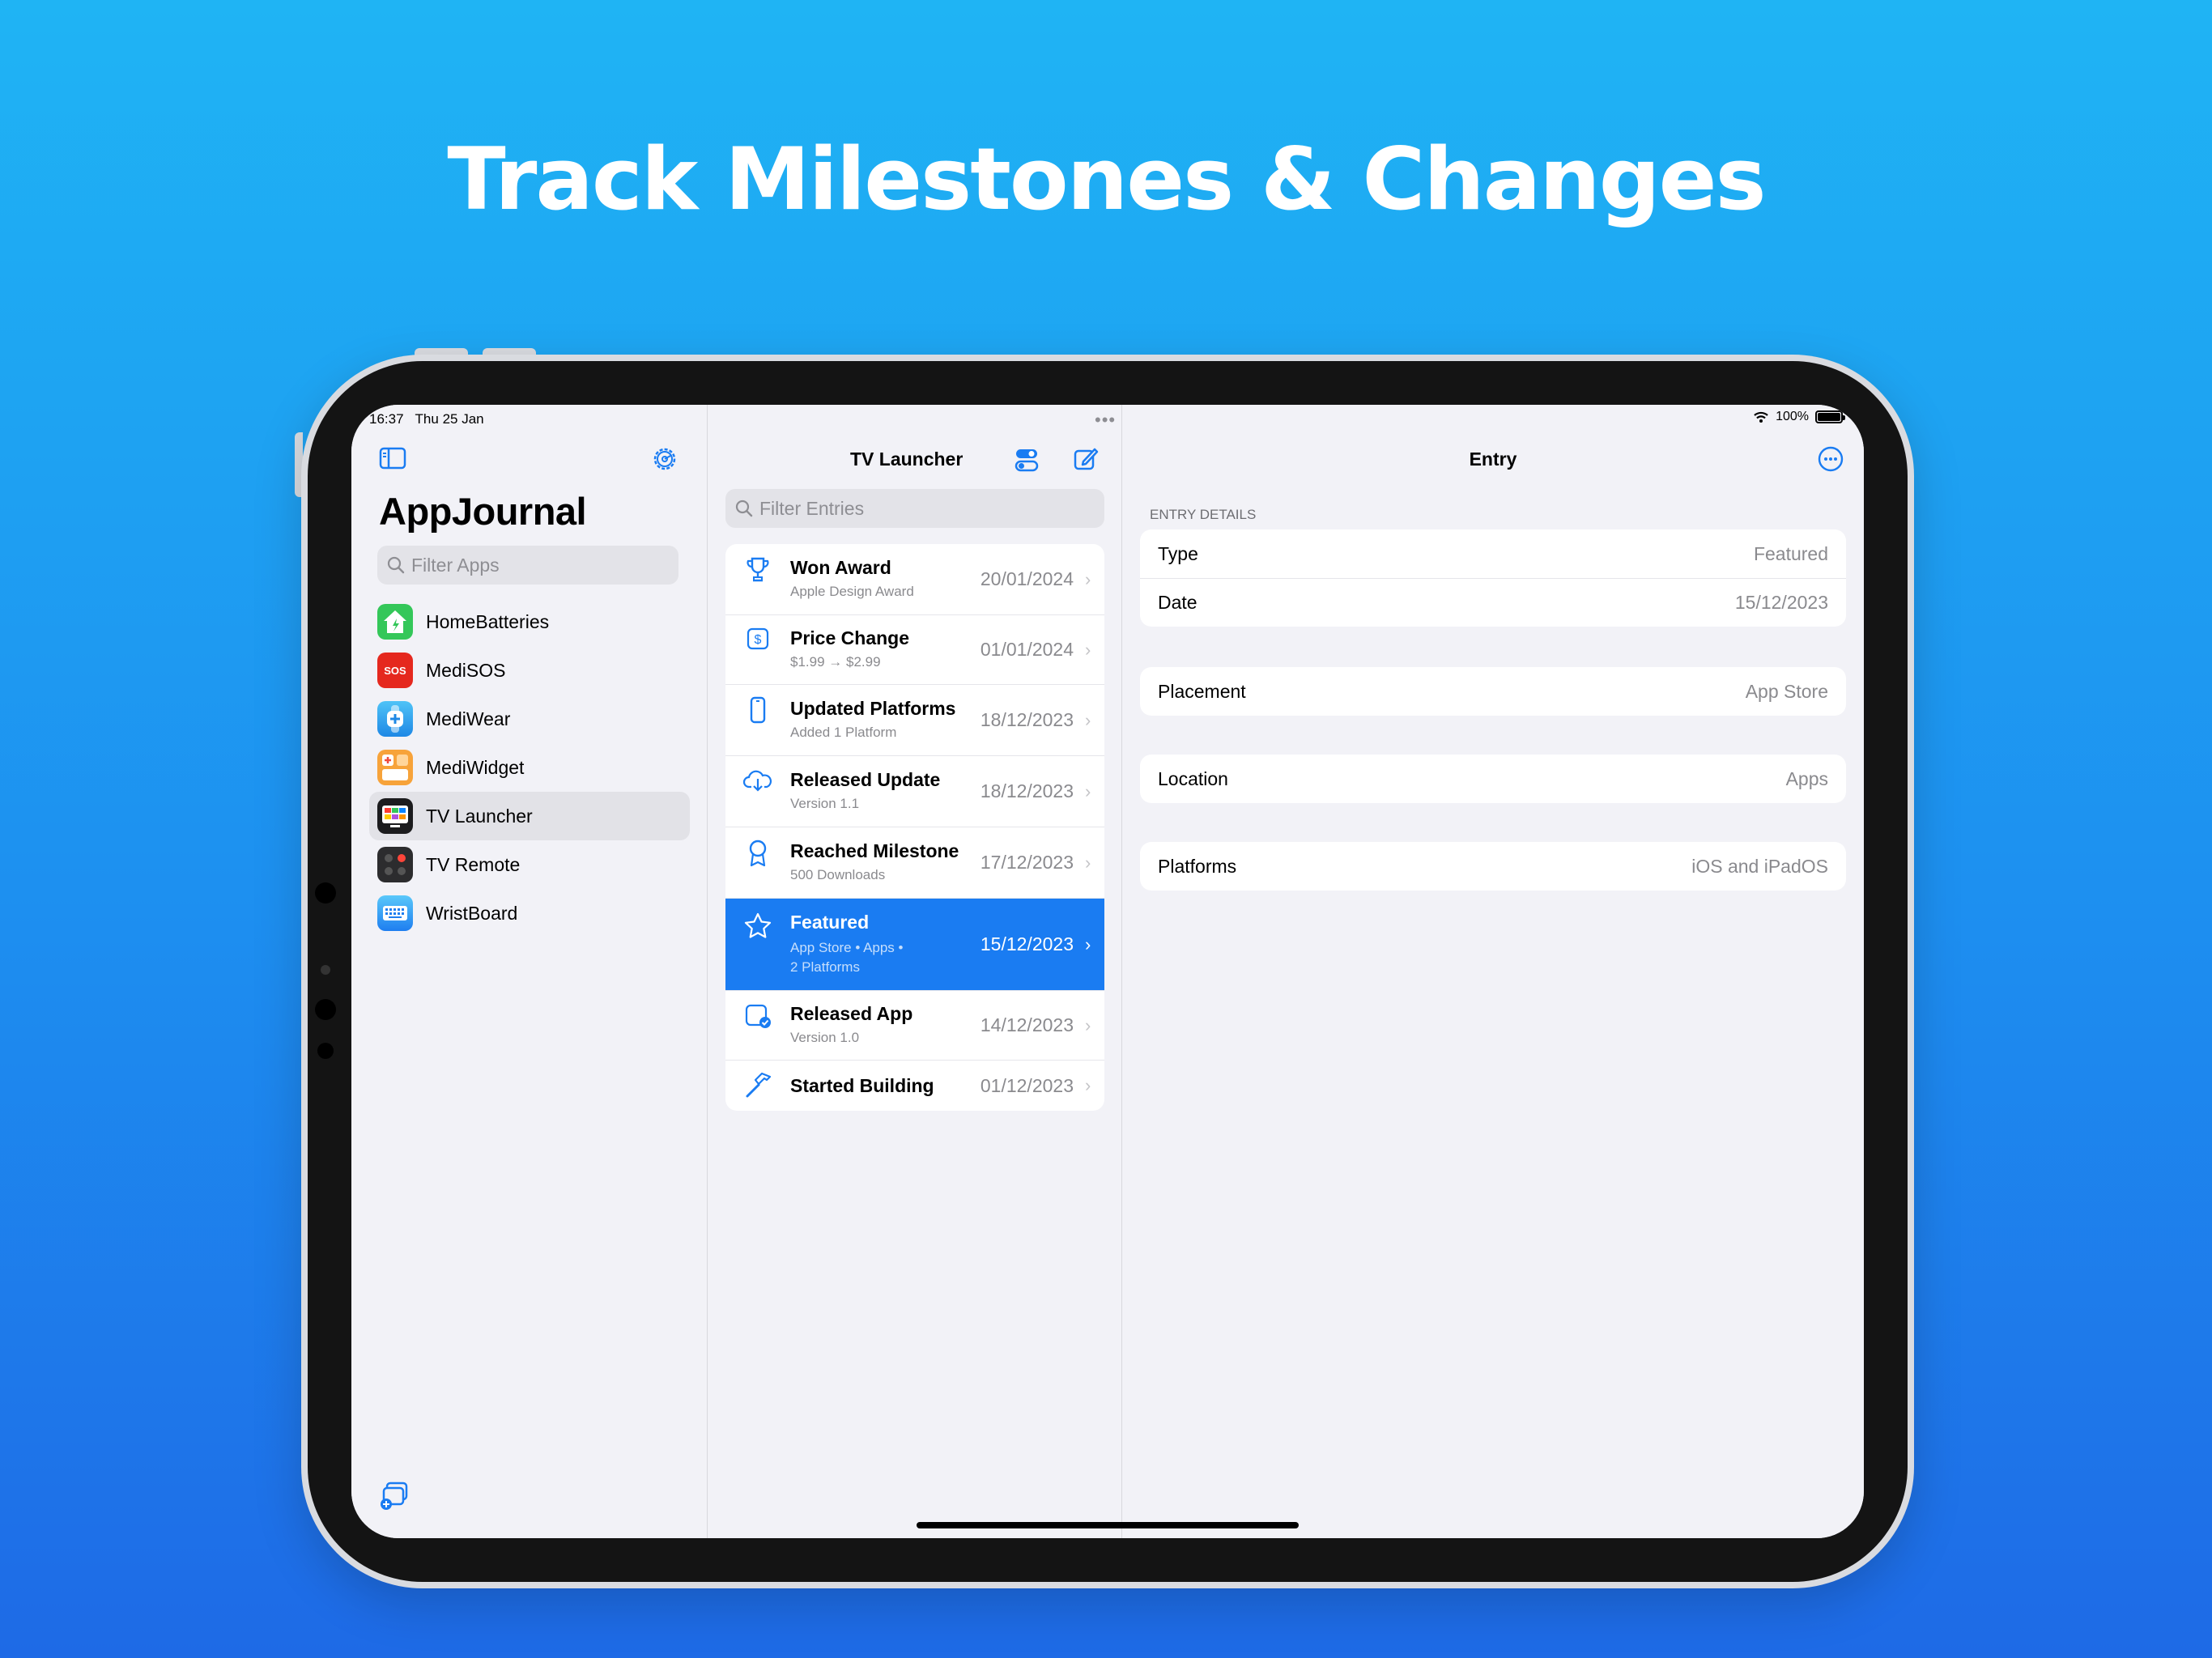  I want to click on more-options-icon, so click(1830, 461).